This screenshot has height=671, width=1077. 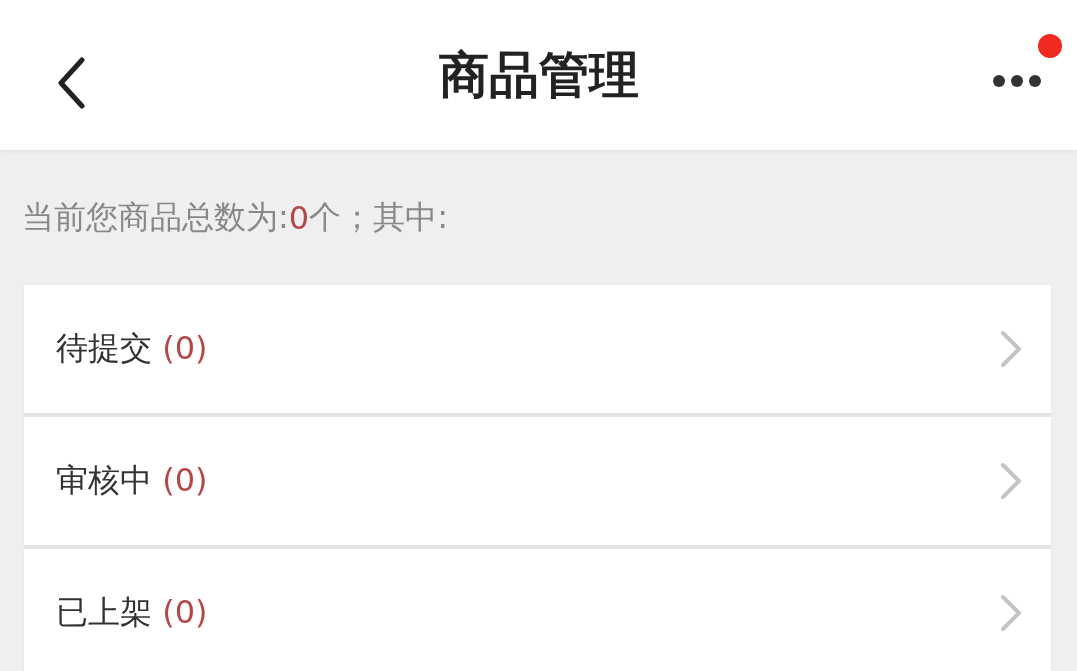 I want to click on summary-text: 当前您商品总数为:0个；其中:, so click(x=235, y=217).